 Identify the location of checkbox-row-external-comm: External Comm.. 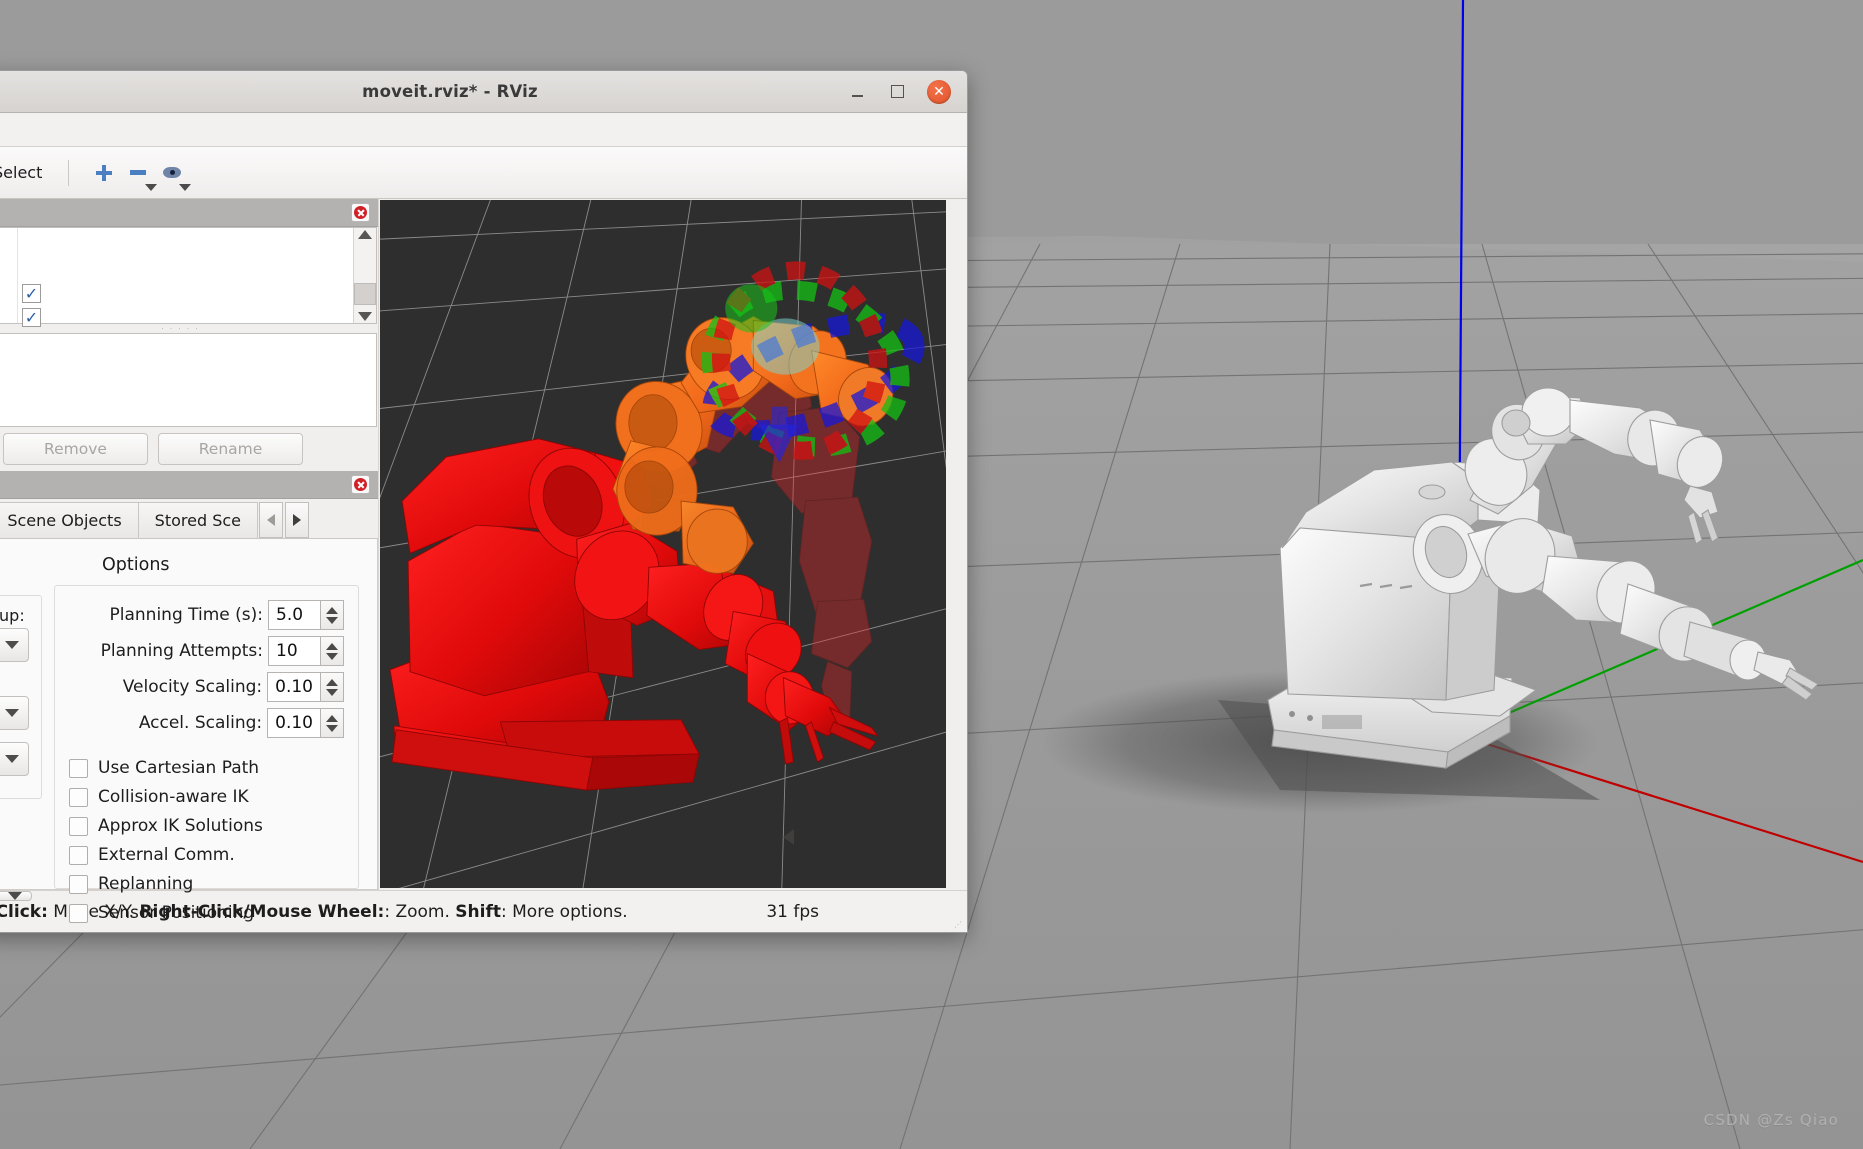
(206, 855).